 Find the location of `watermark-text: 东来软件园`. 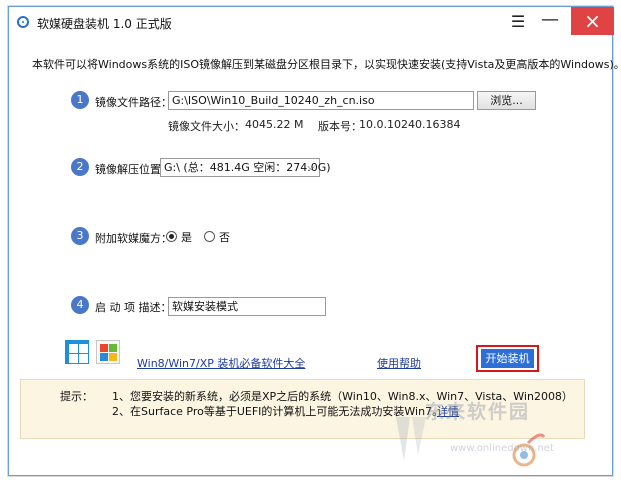

watermark-text: 东来软件园 is located at coordinates (478, 412).